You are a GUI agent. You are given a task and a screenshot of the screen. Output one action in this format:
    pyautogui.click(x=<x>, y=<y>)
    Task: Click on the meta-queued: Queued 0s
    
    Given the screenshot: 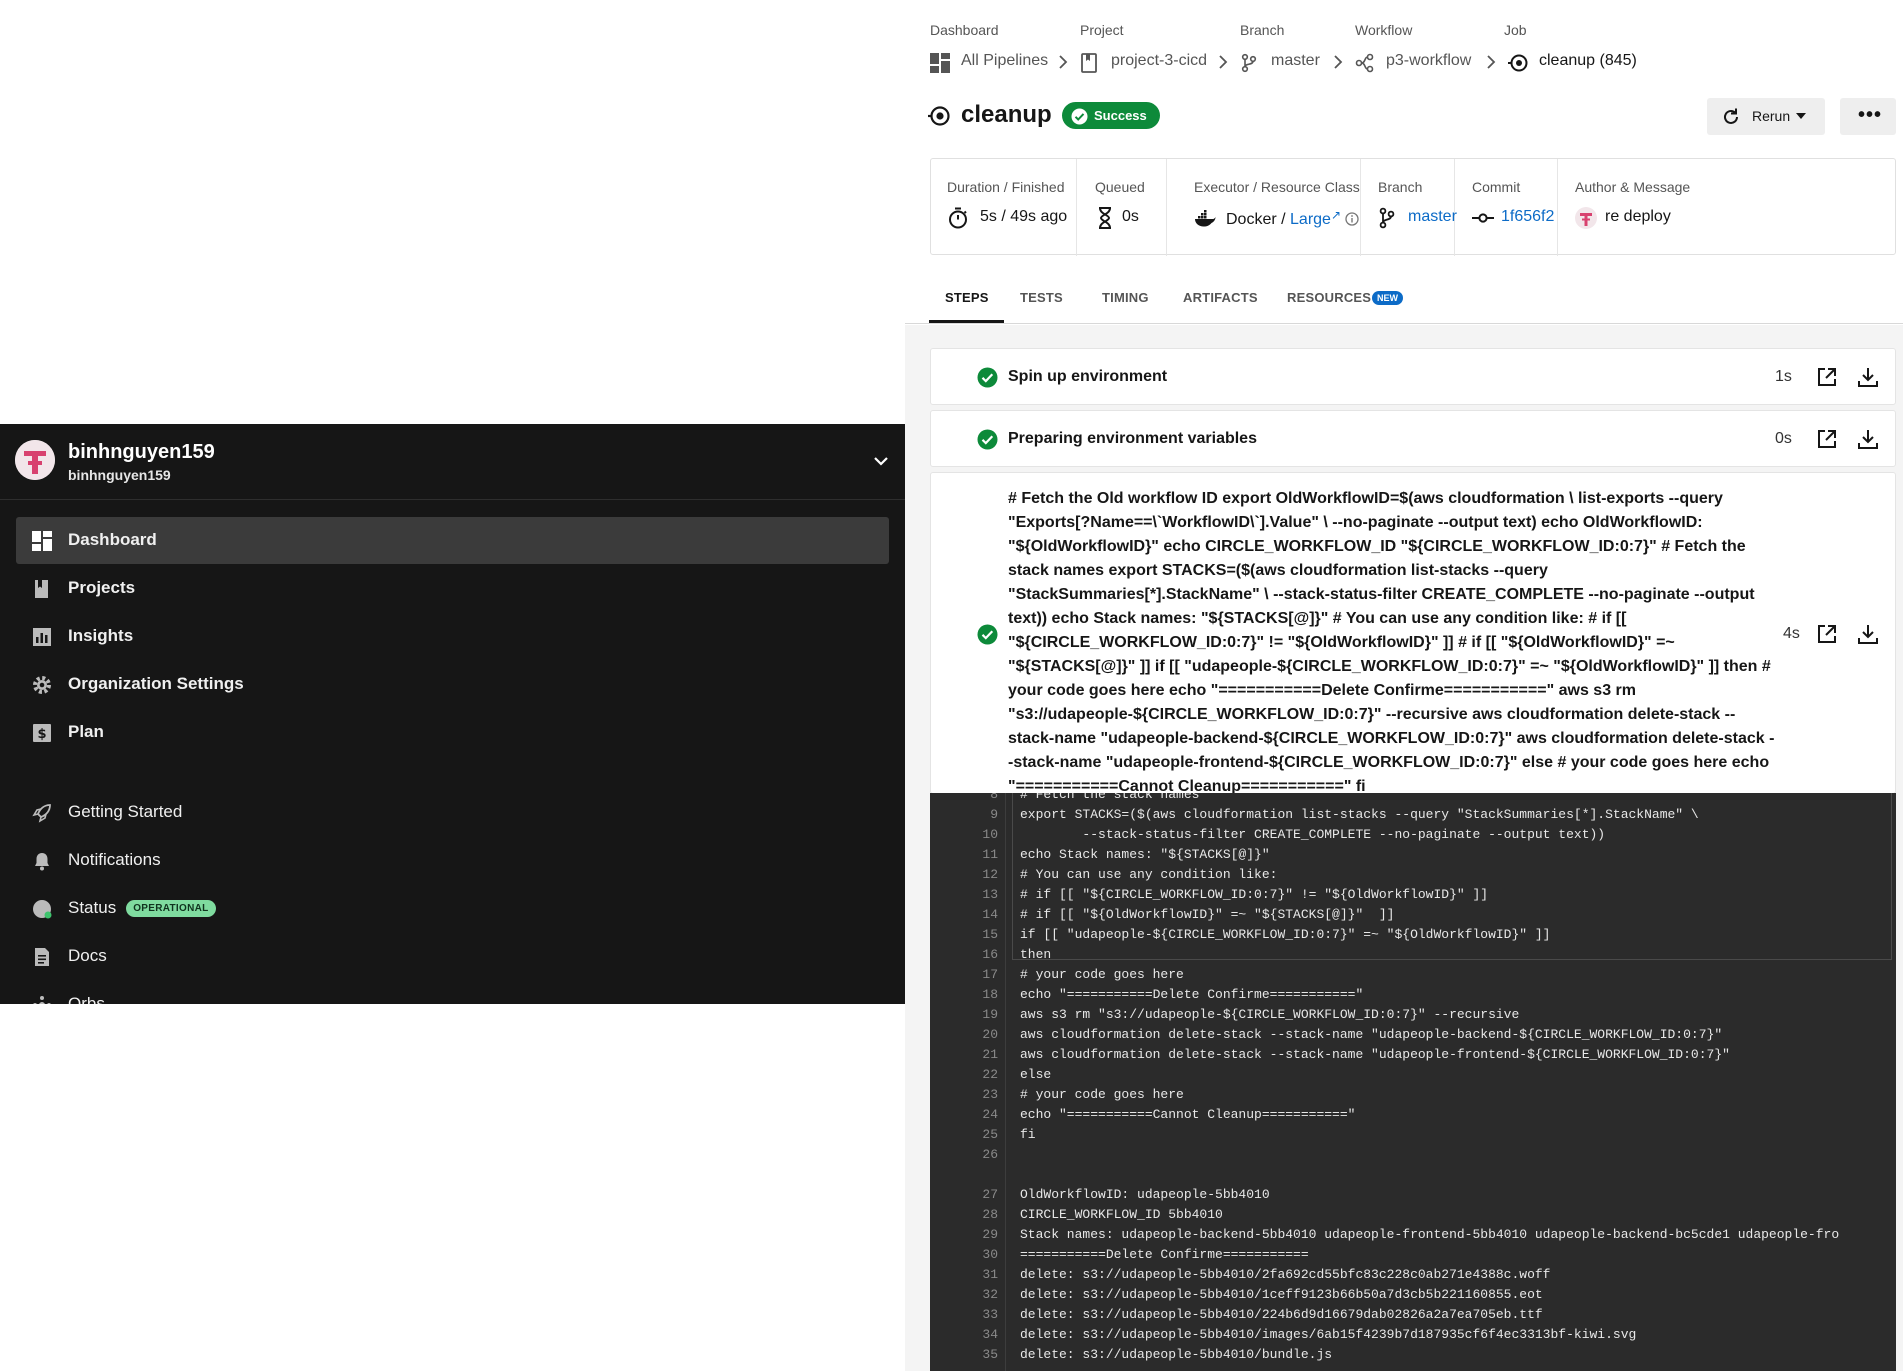 What is the action you would take?
    pyautogui.click(x=1122, y=207)
    